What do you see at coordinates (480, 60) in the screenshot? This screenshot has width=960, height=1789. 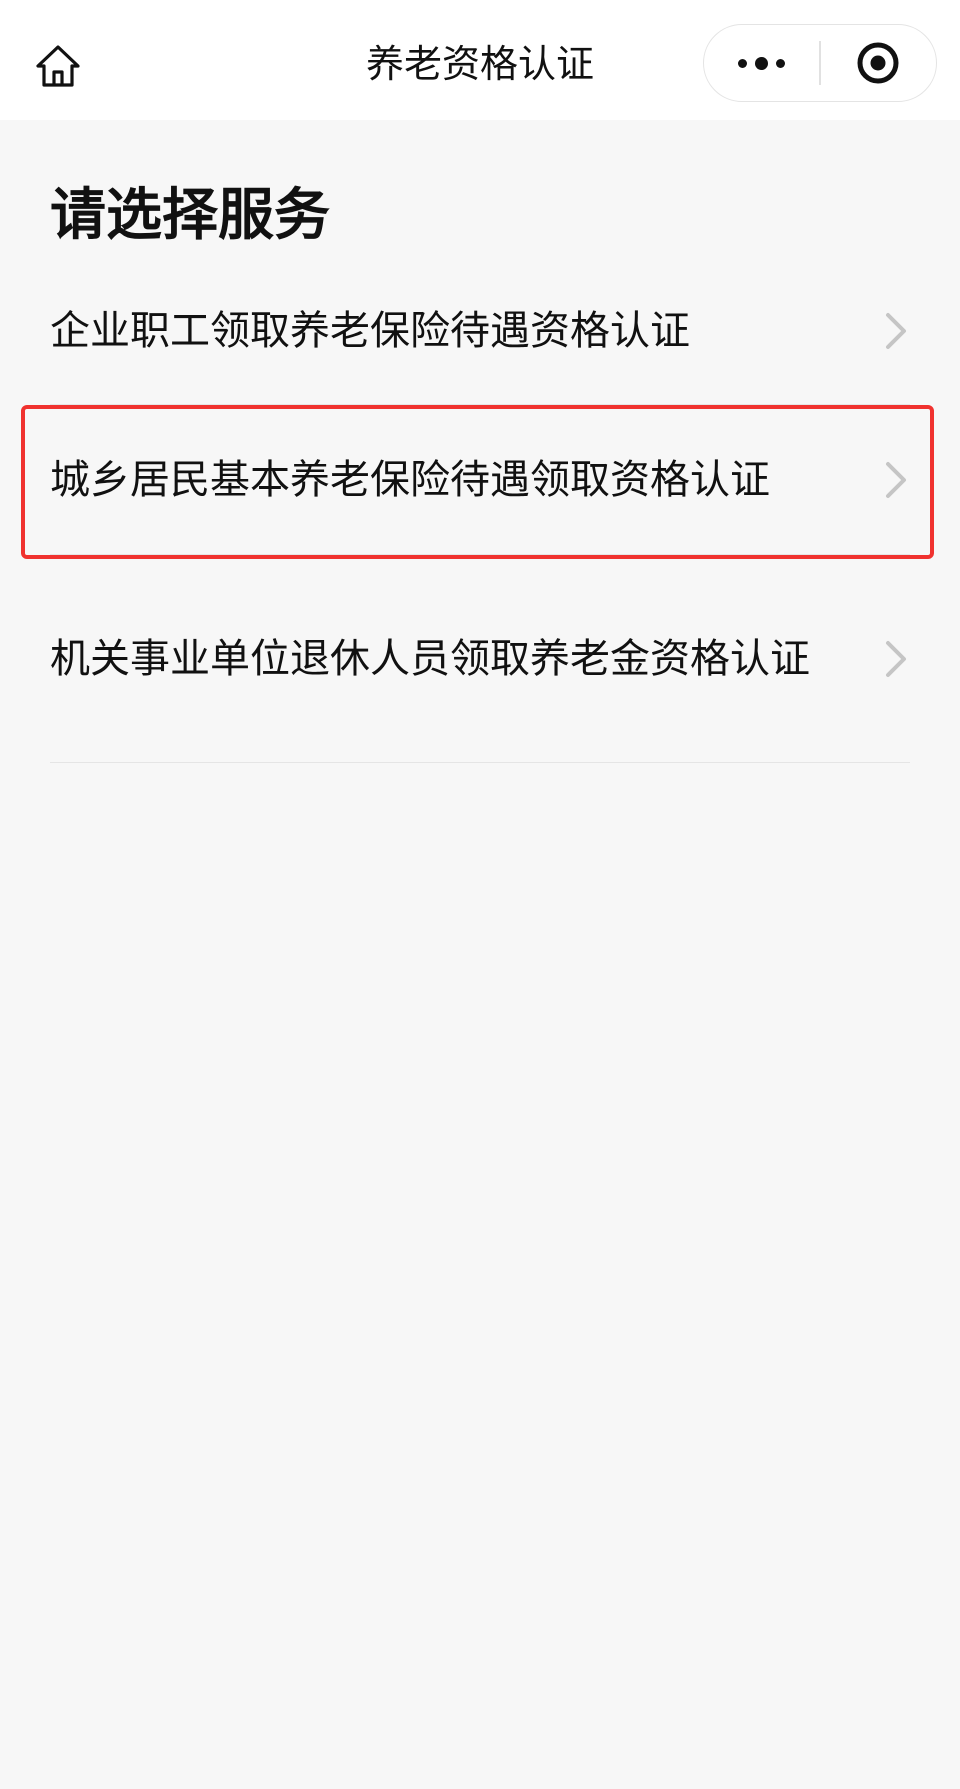 I see `navigation-bar: 养老资格认证` at bounding box center [480, 60].